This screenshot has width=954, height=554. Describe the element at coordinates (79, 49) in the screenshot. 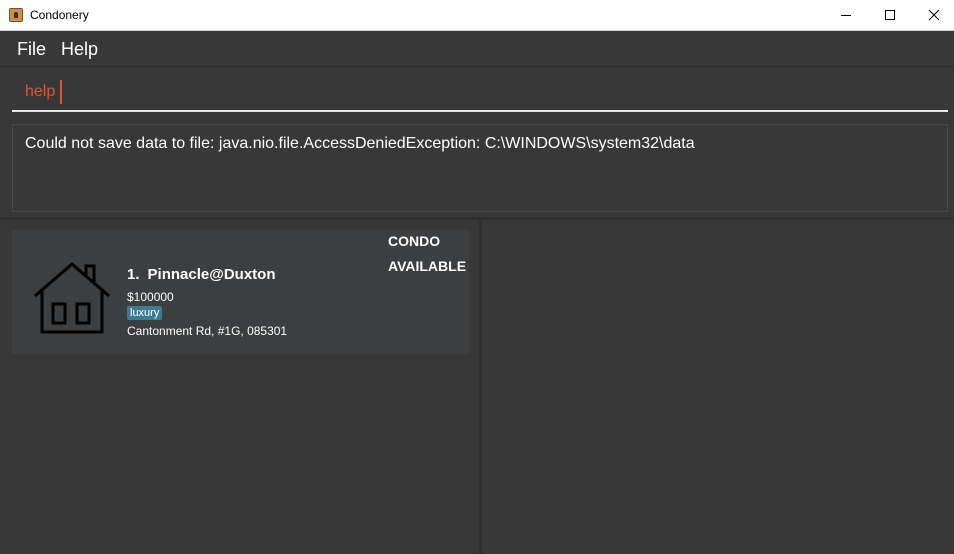

I see `menu-help: Help` at that location.